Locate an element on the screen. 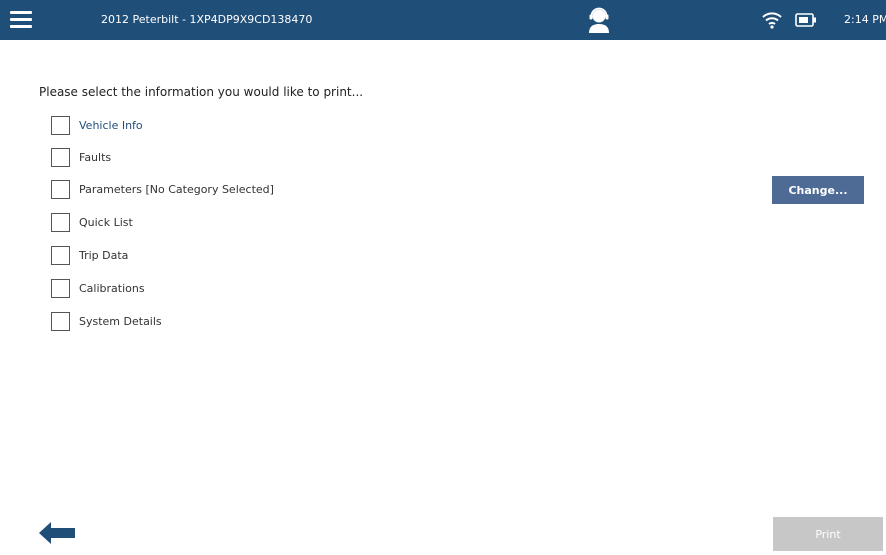 The image size is (886, 555). option-faults: Faults is located at coordinates (81, 157).